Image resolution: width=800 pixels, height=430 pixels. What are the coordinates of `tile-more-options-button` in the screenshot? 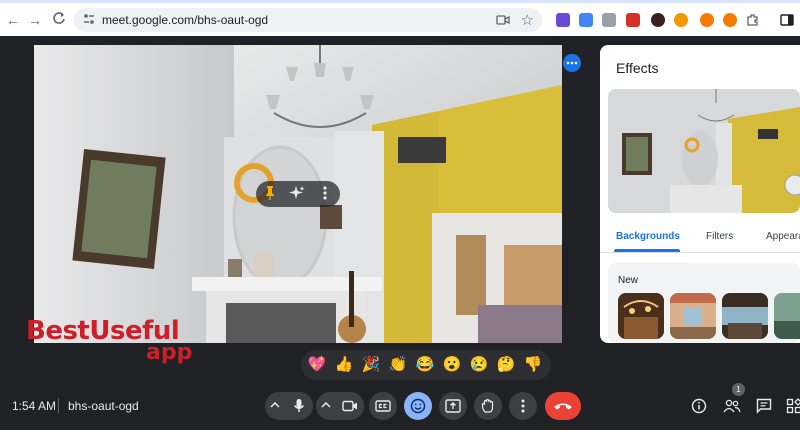 It's located at (572, 63).